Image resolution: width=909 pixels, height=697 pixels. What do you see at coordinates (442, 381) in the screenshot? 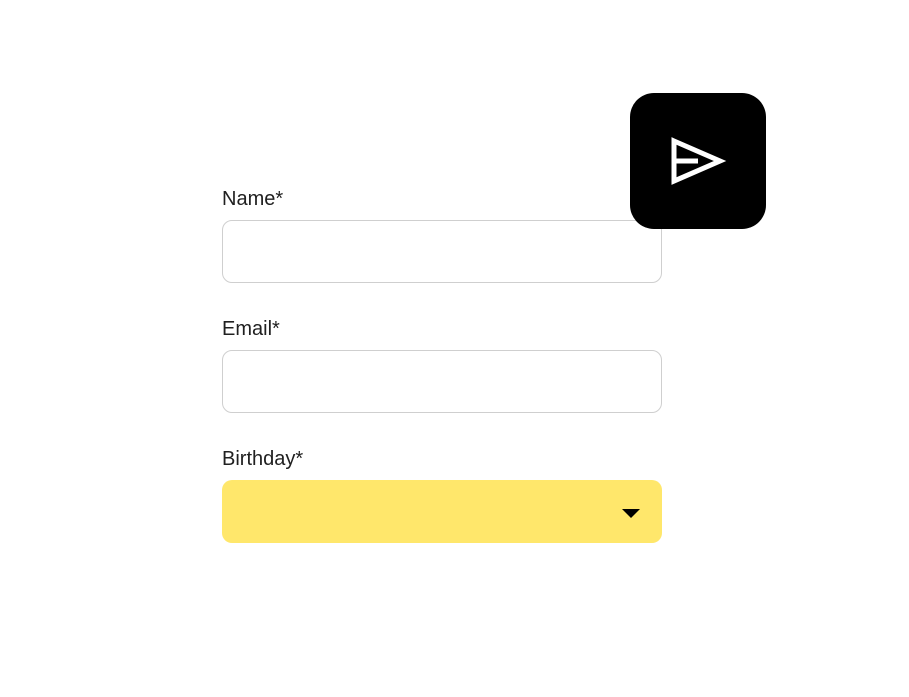
I see `email-input` at bounding box center [442, 381].